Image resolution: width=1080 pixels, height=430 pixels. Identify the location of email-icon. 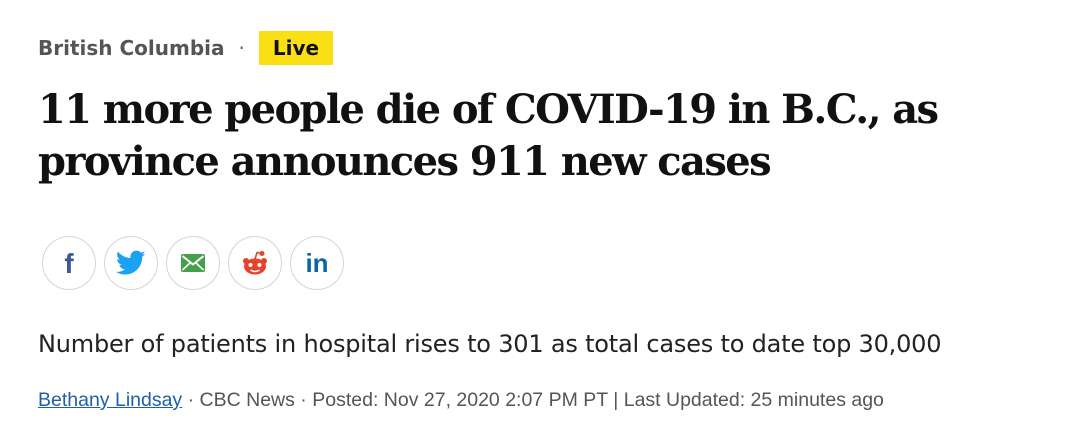
(193, 263).